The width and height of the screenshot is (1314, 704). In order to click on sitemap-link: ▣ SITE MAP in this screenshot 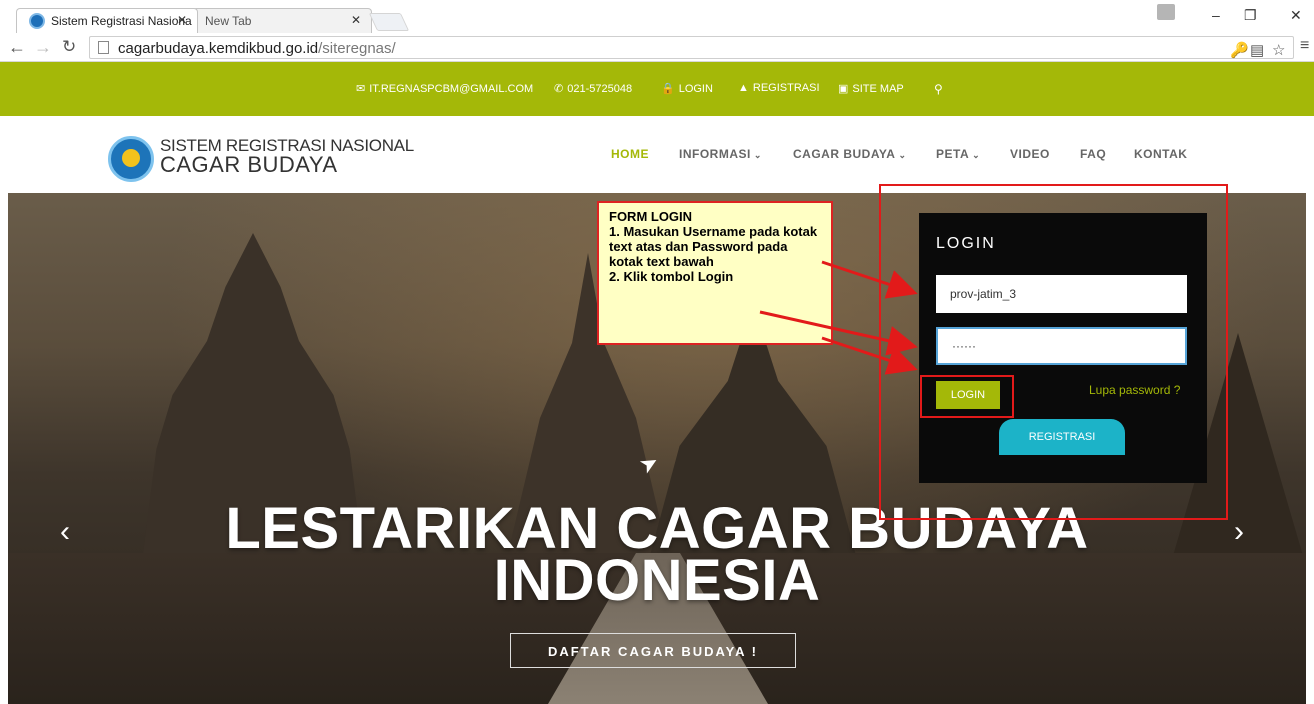, I will do `click(871, 88)`.